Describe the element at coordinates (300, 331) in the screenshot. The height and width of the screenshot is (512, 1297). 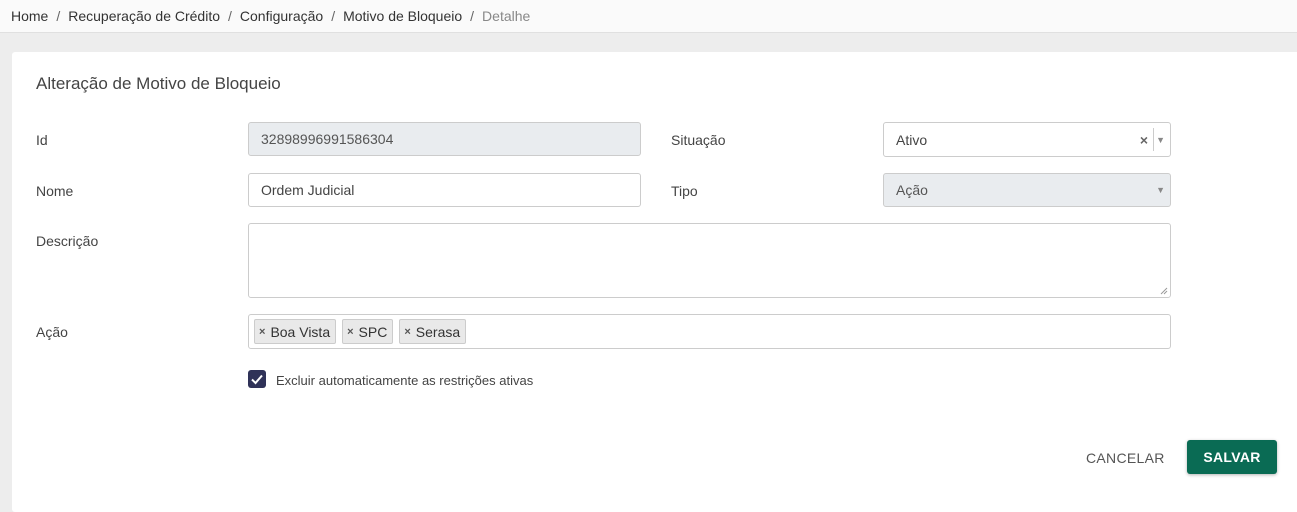
I see `tag-label: Boa Vista` at that location.